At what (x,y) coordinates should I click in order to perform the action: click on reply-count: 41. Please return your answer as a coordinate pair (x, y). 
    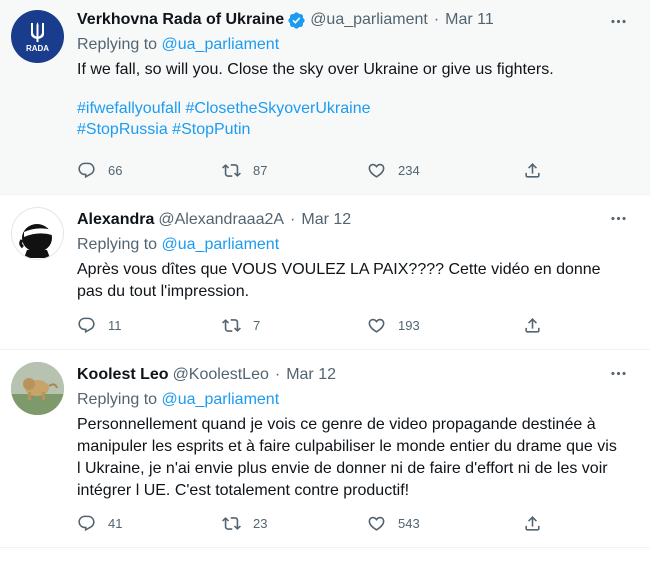
    Looking at the image, I should click on (115, 523).